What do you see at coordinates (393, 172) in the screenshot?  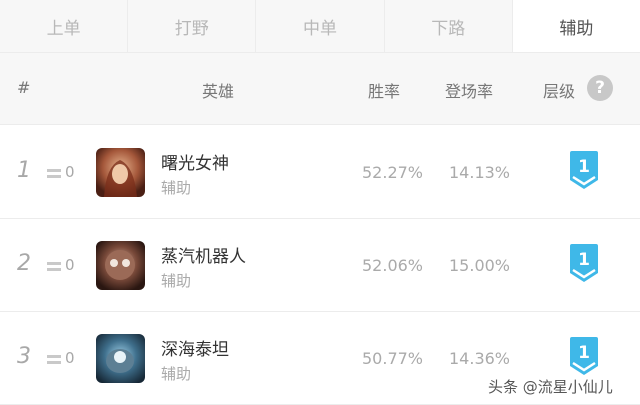 I see `win-rate-value: 52.27%` at bounding box center [393, 172].